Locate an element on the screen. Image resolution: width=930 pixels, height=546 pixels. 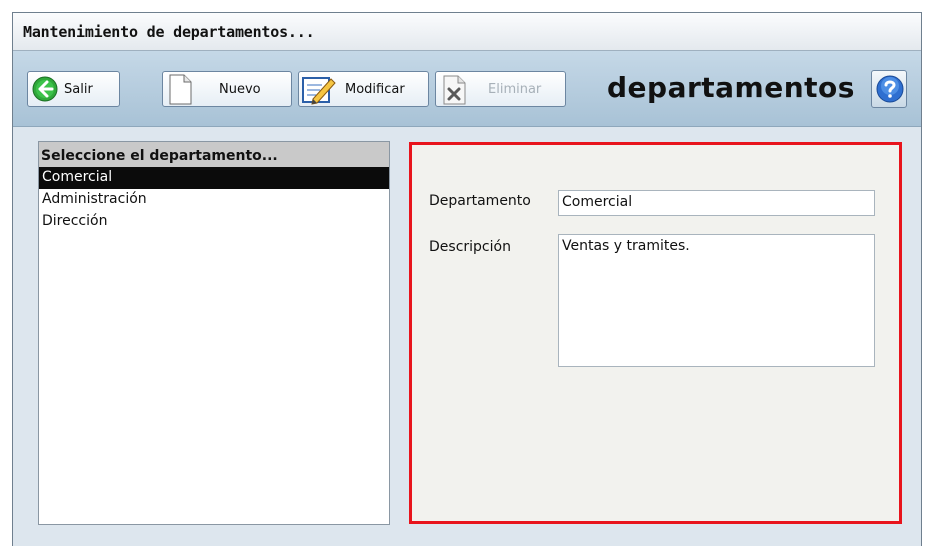
description-label: Descripción is located at coordinates (470, 247).